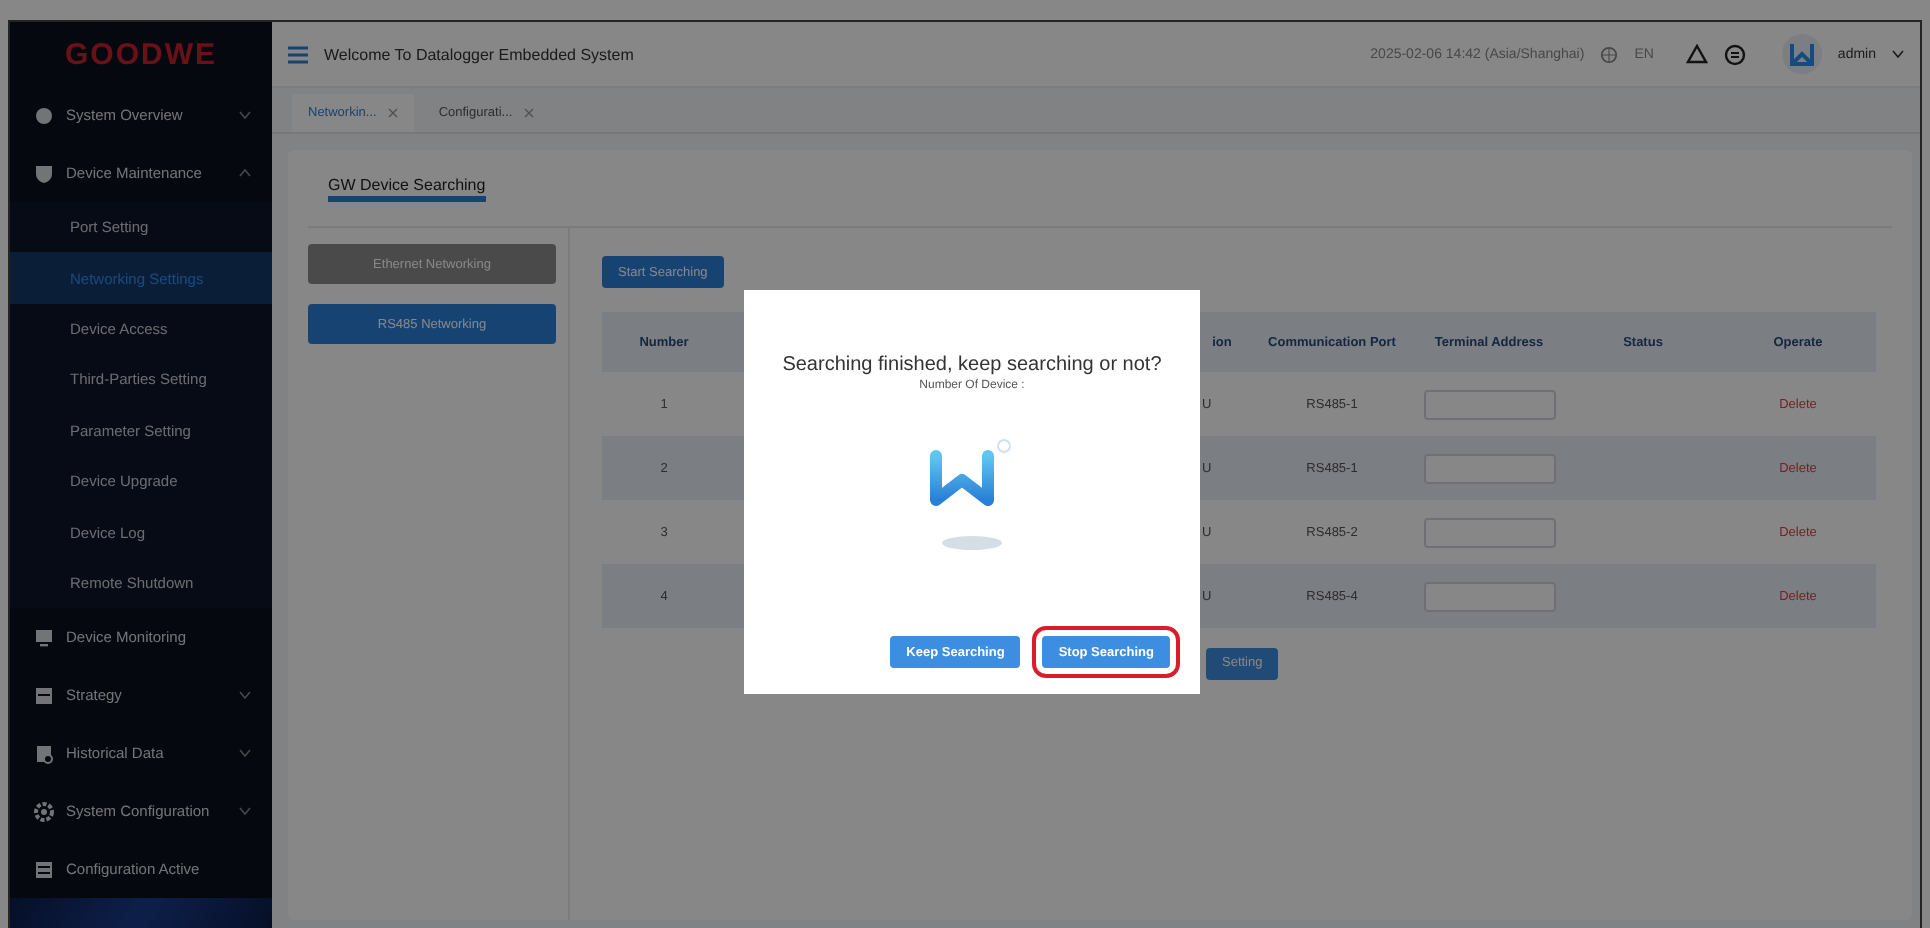  Describe the element at coordinates (407, 188) in the screenshot. I see `panel-title: GW Device Searching` at that location.